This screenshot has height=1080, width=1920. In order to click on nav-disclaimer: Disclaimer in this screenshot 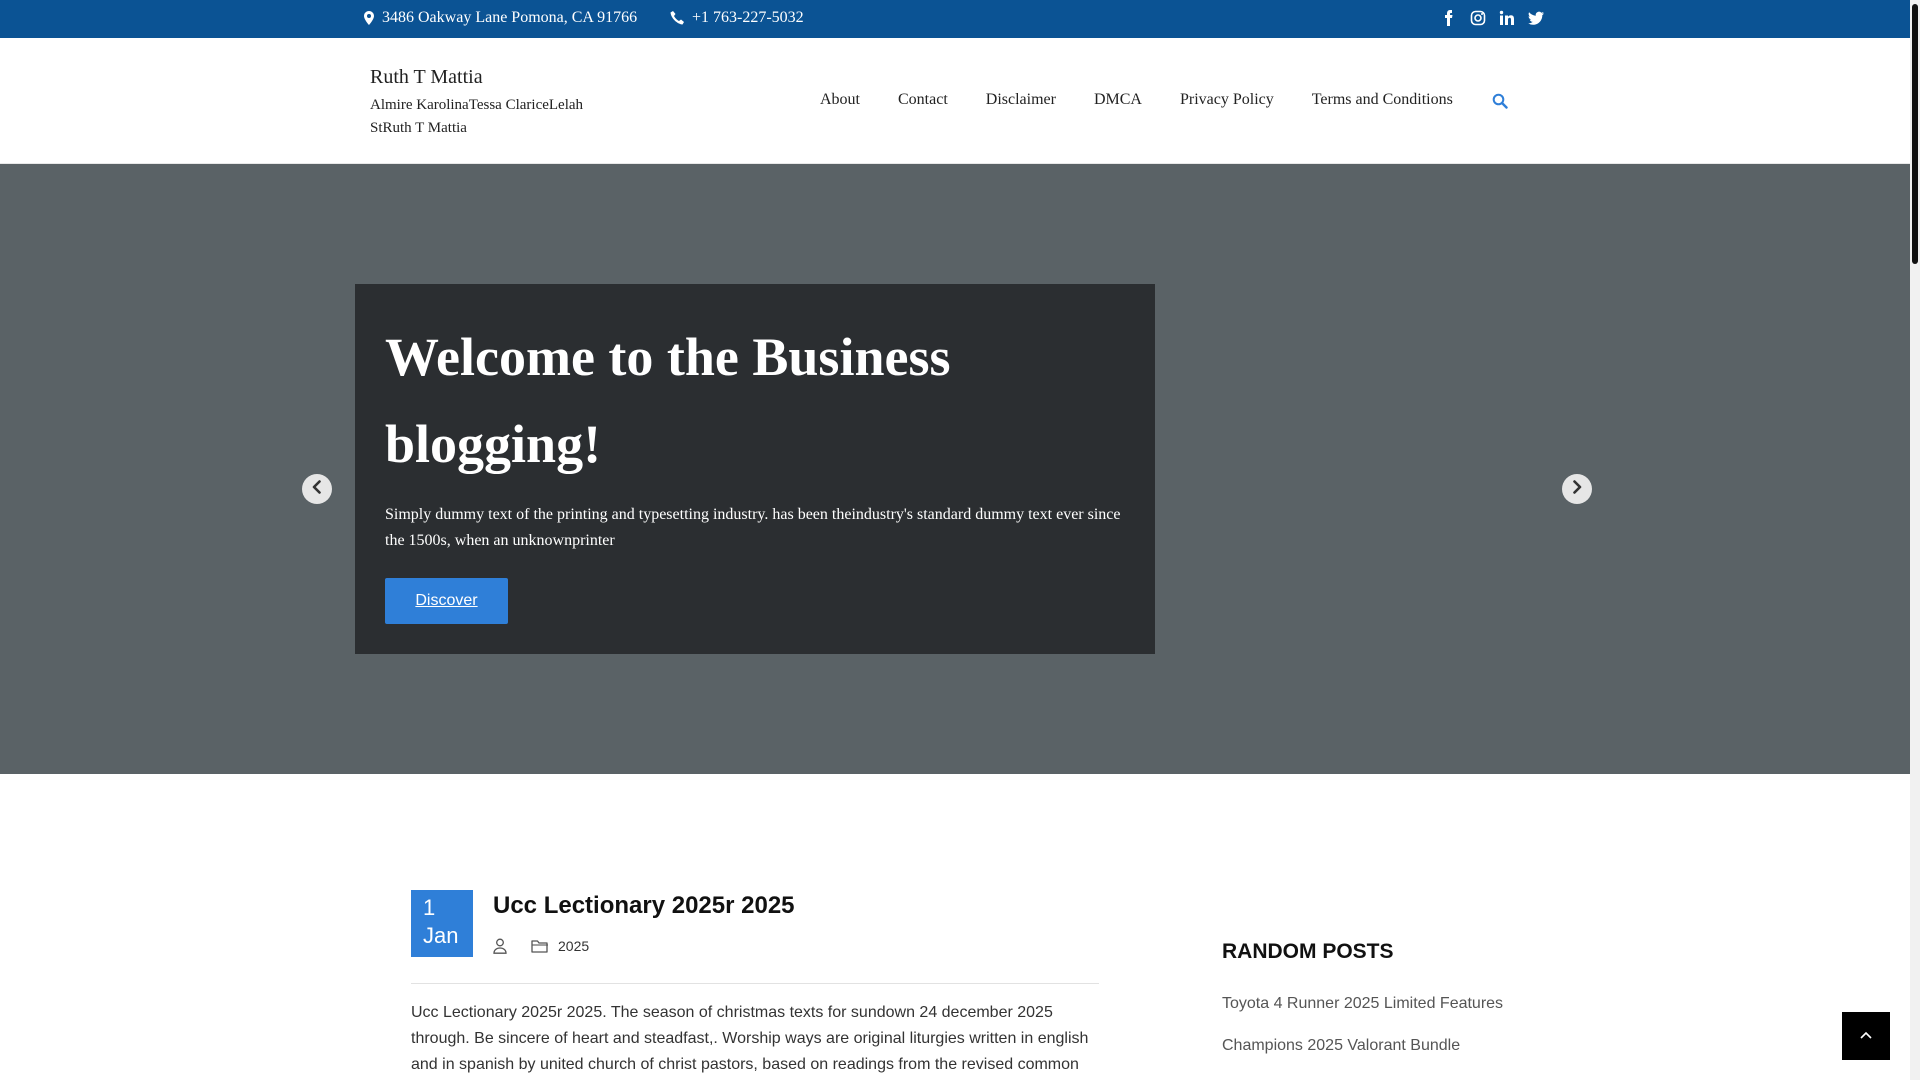, I will do `click(1021, 100)`.